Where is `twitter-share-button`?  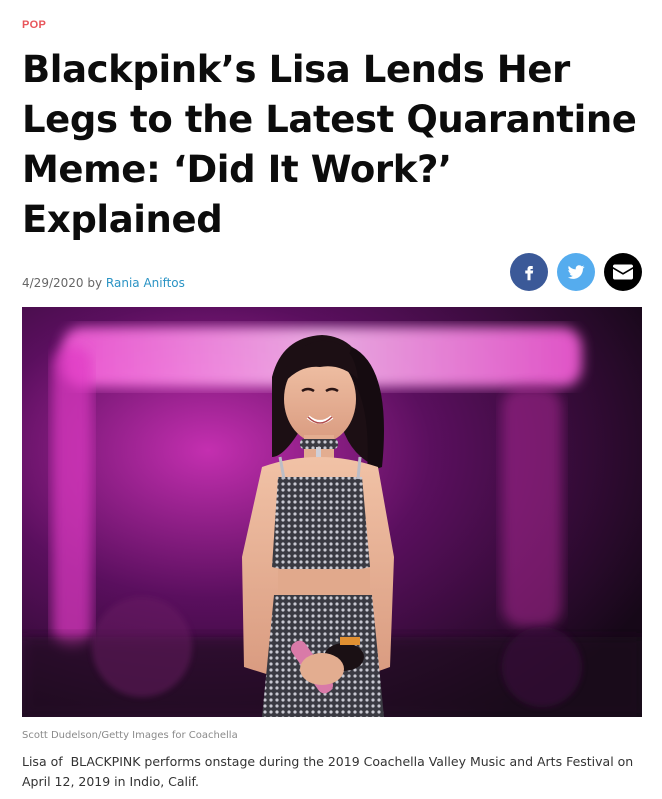
twitter-share-button is located at coordinates (576, 272).